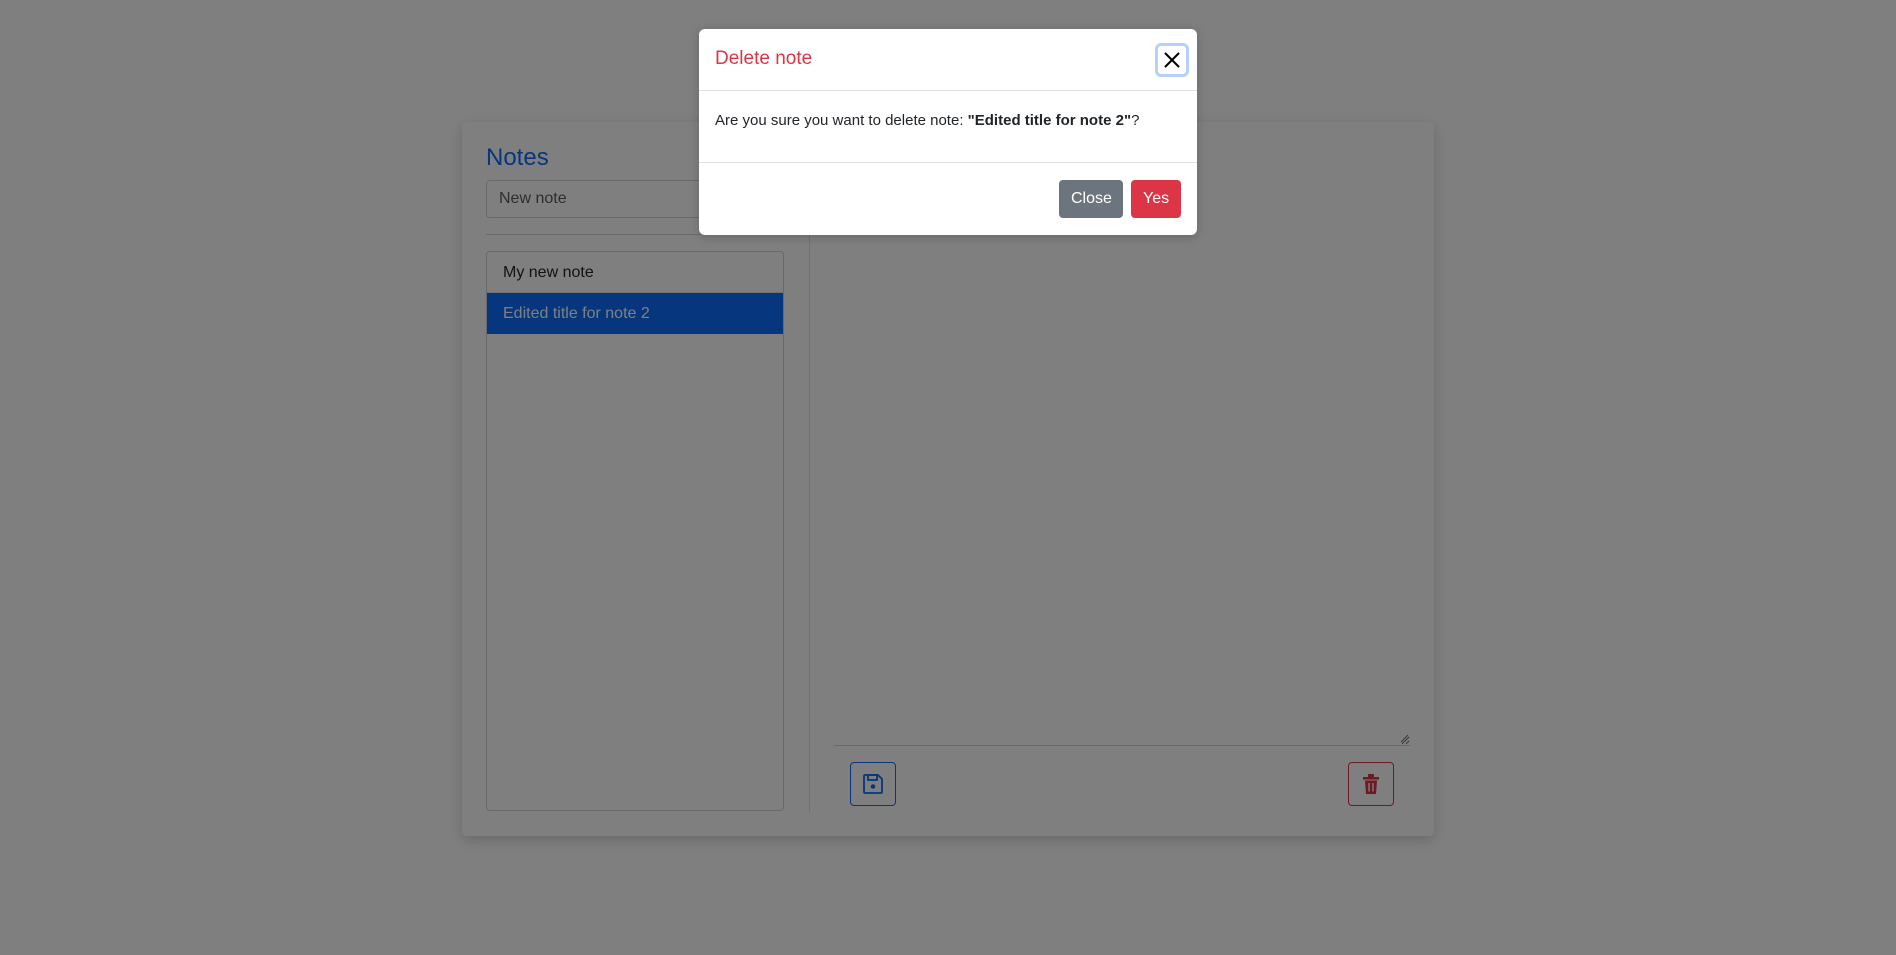  Describe the element at coordinates (1049, 120) in the screenshot. I see `modal-note-name: "Edited title for note 2"` at that location.